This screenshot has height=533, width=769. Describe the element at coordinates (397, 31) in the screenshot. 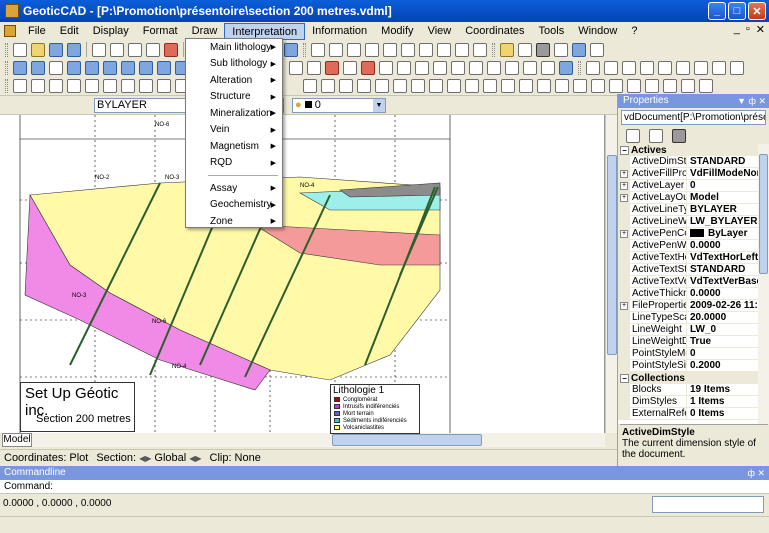

I see `menu-modify: Modify` at that location.